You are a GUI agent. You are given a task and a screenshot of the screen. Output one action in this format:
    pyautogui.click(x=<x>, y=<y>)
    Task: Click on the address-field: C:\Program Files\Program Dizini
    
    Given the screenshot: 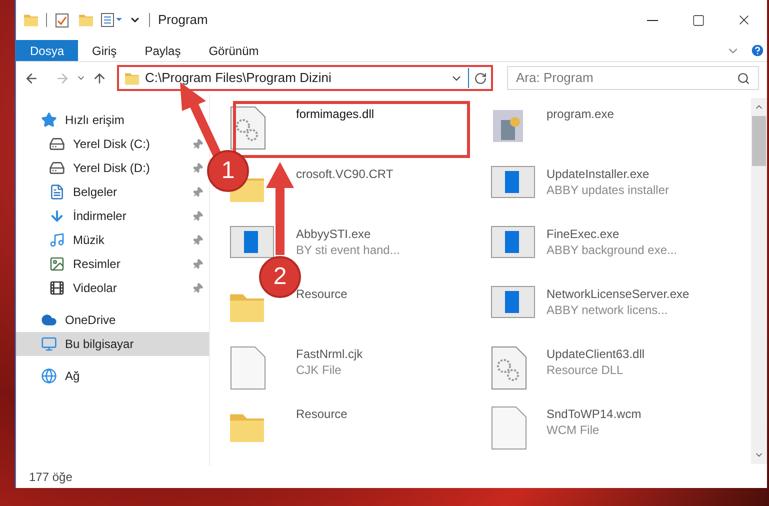 What is the action you would take?
    pyautogui.click(x=305, y=78)
    